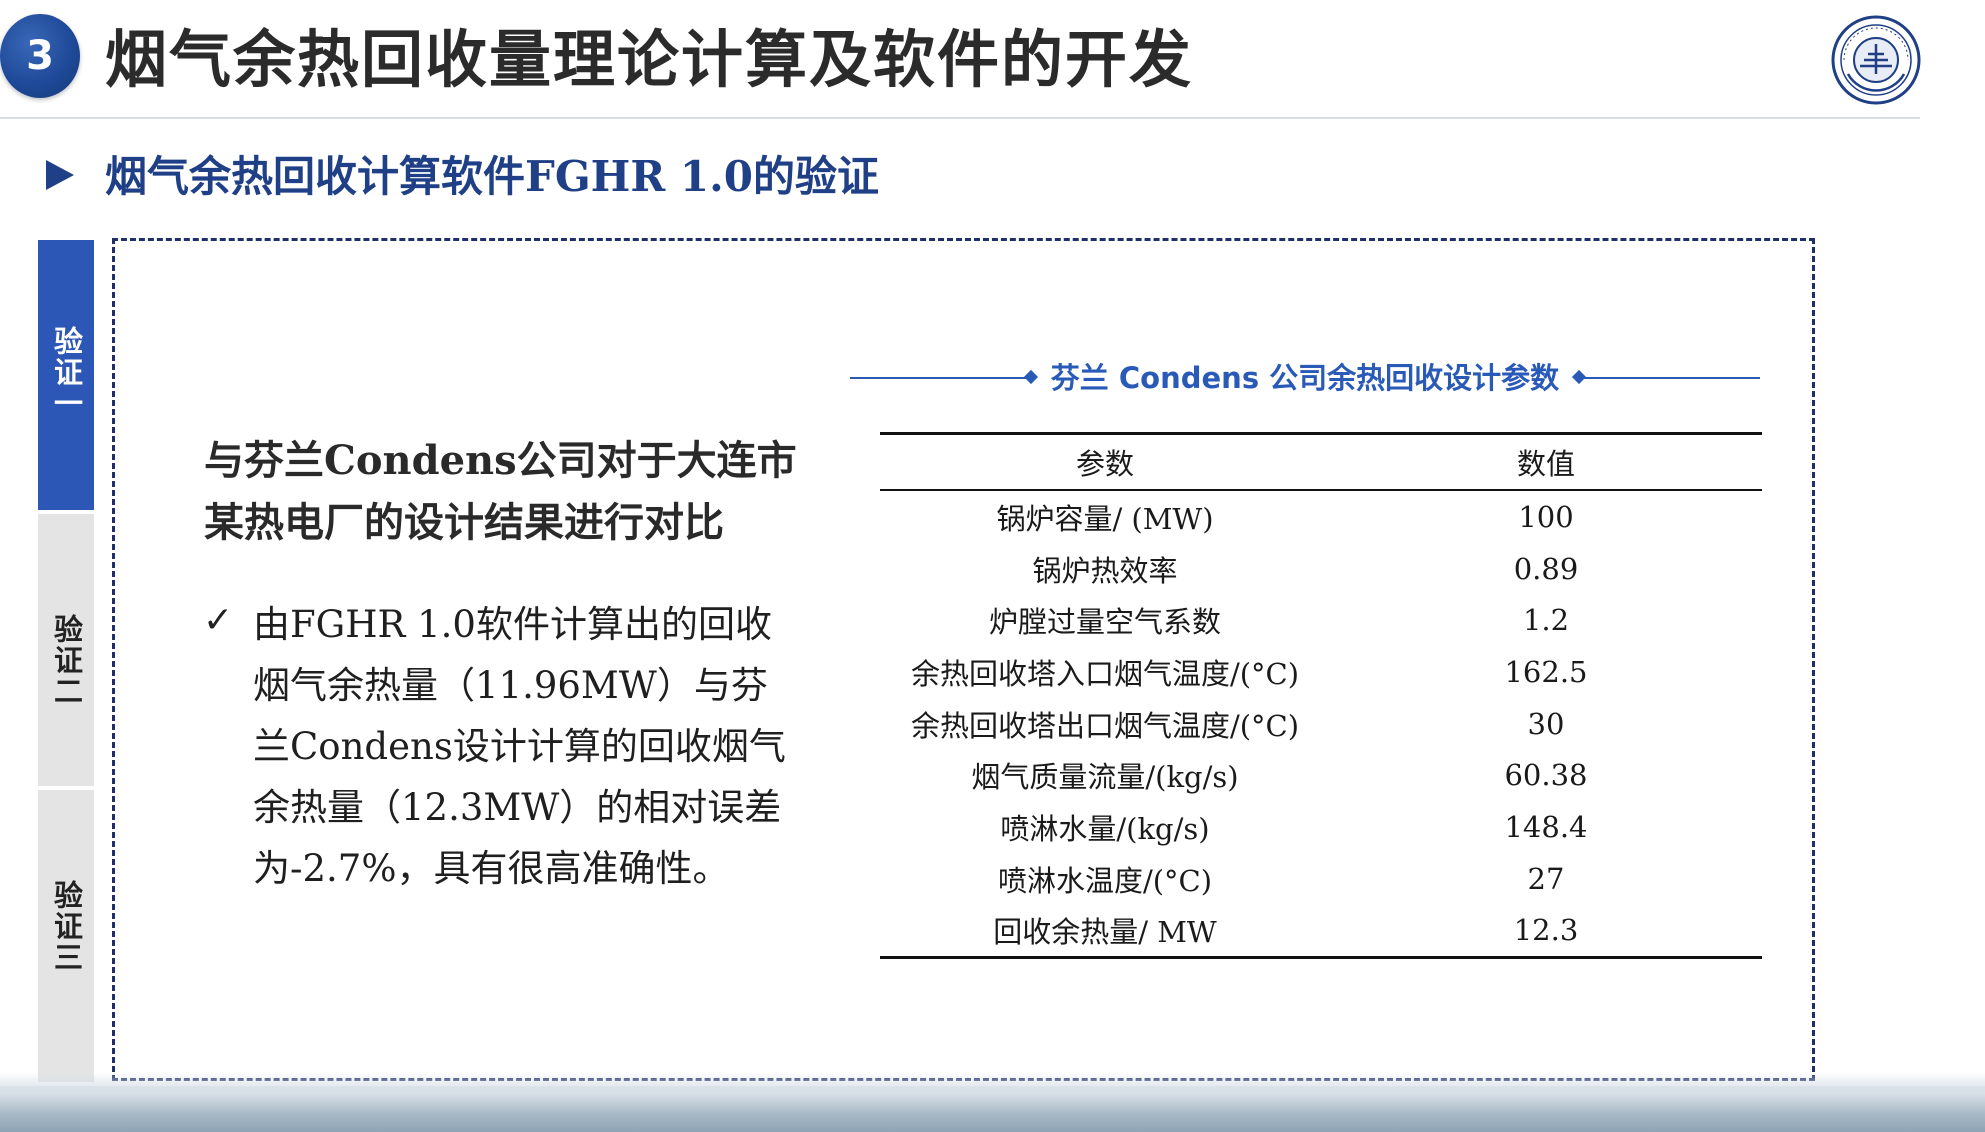  What do you see at coordinates (60, 175) in the screenshot?
I see `triangle-bullet-icon` at bounding box center [60, 175].